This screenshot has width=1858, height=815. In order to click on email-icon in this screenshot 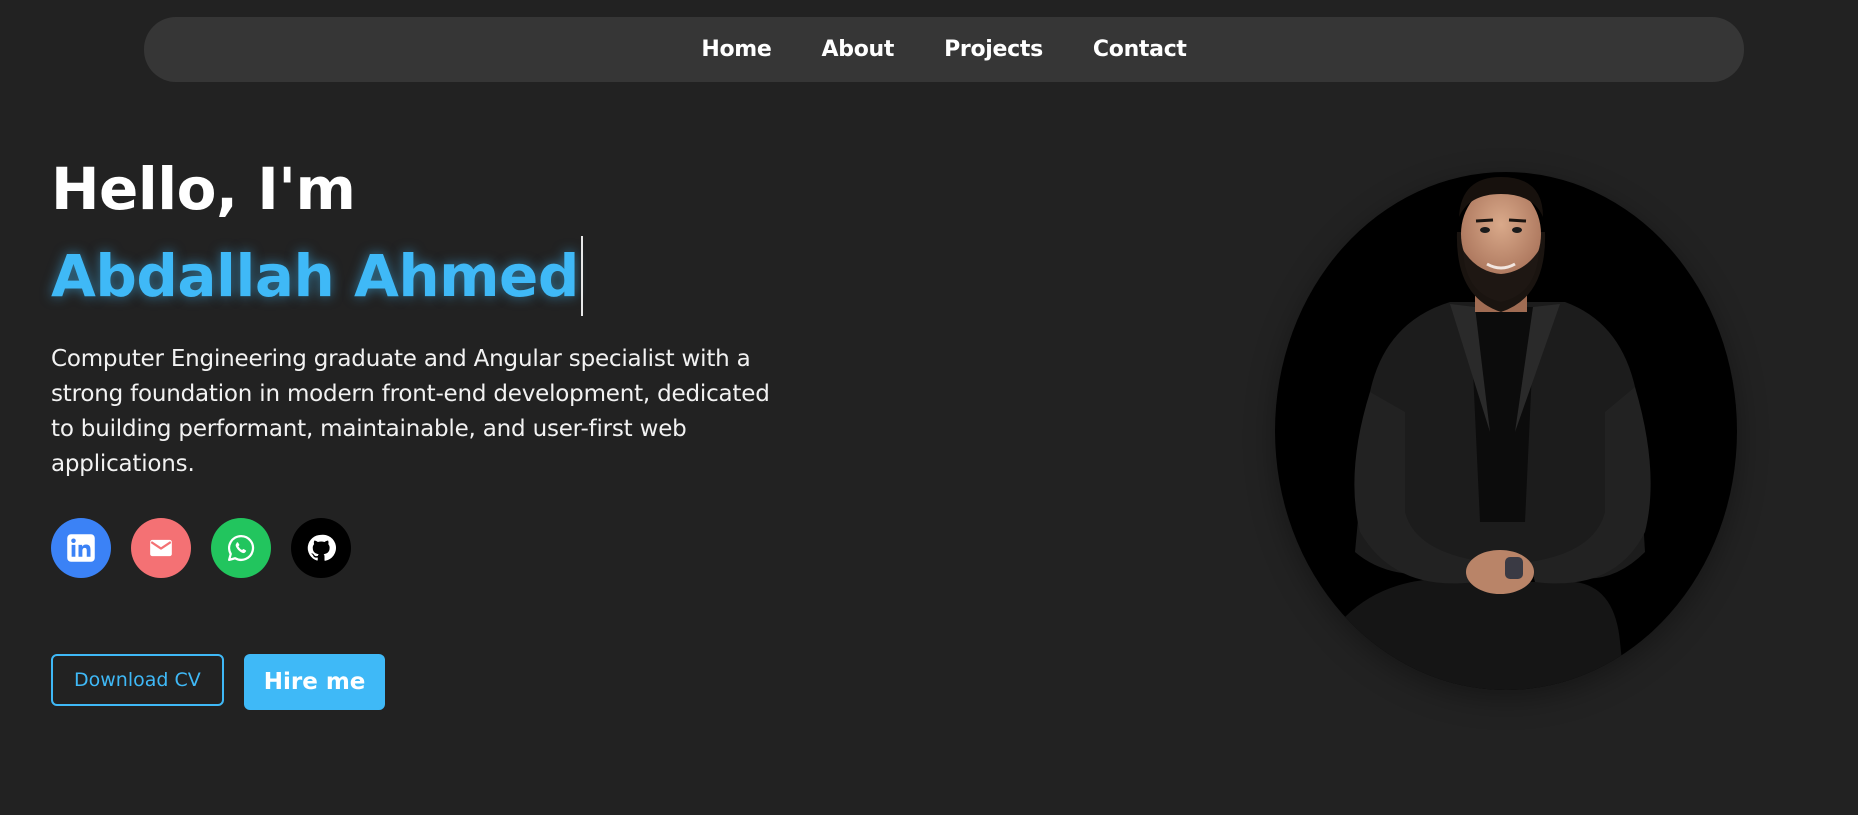, I will do `click(161, 548)`.